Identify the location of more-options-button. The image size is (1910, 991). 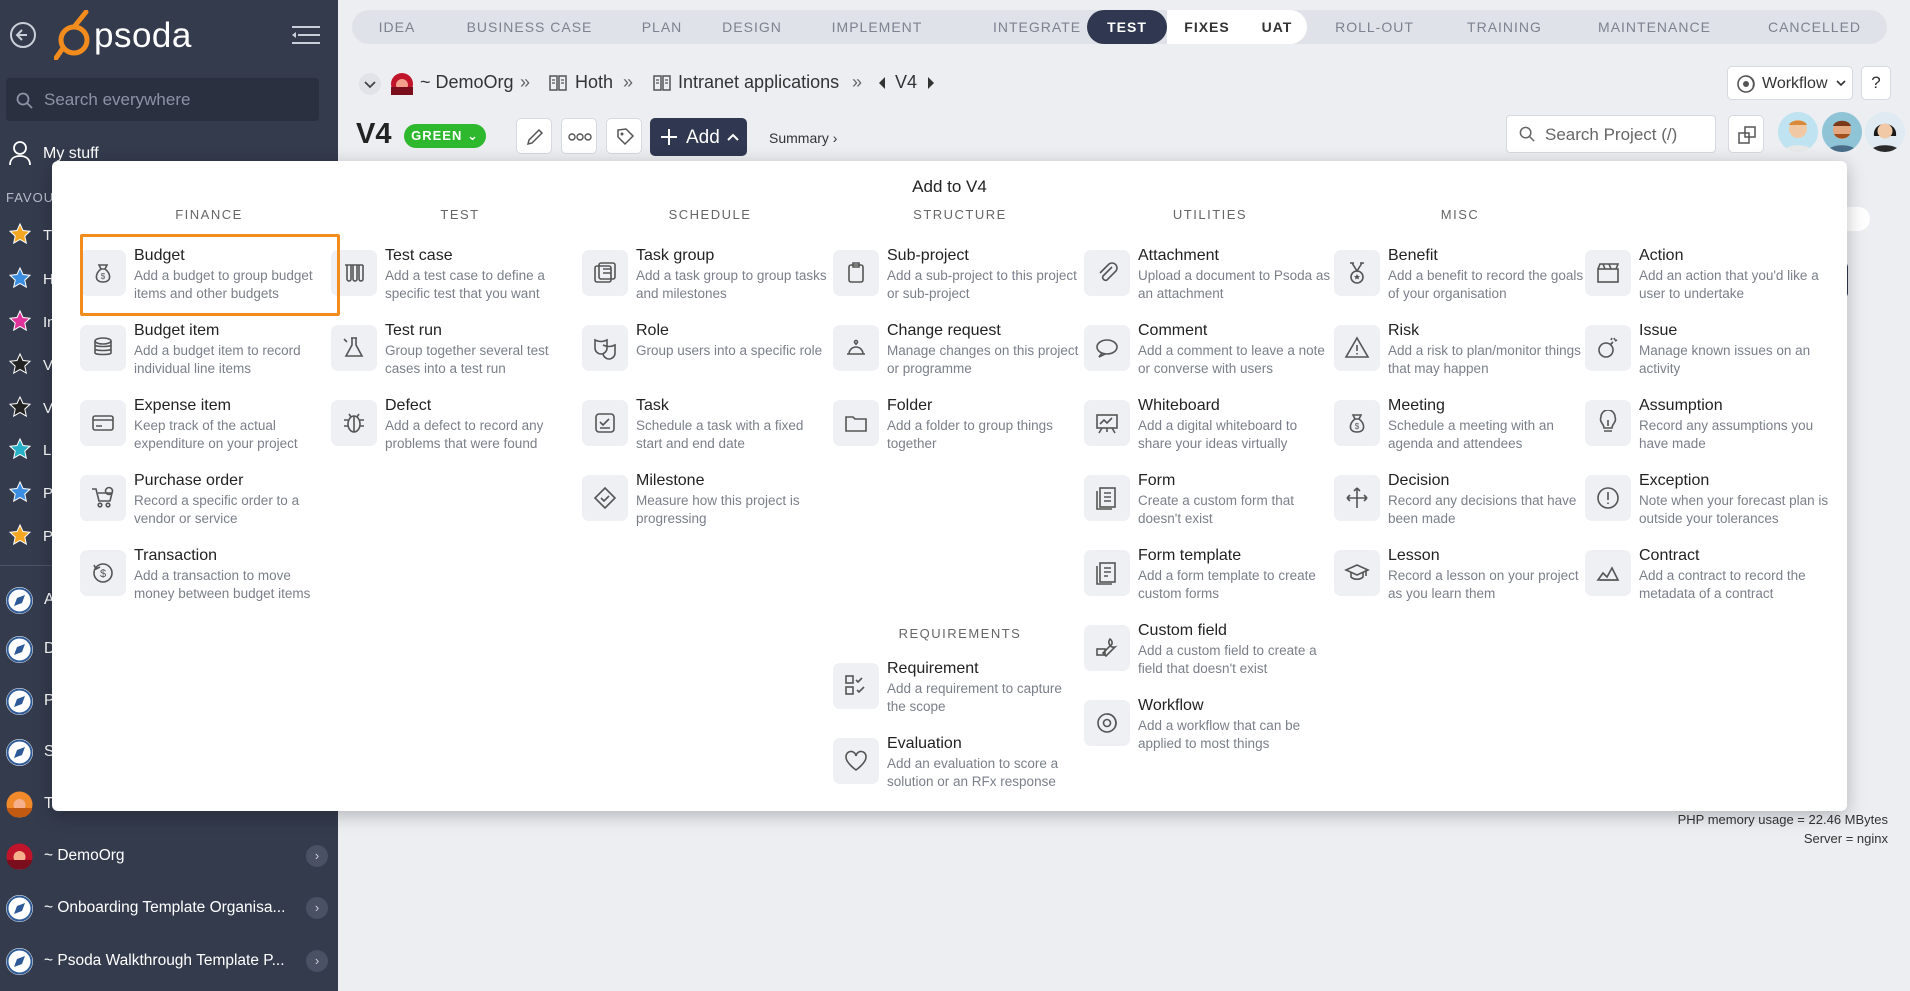
(579, 136).